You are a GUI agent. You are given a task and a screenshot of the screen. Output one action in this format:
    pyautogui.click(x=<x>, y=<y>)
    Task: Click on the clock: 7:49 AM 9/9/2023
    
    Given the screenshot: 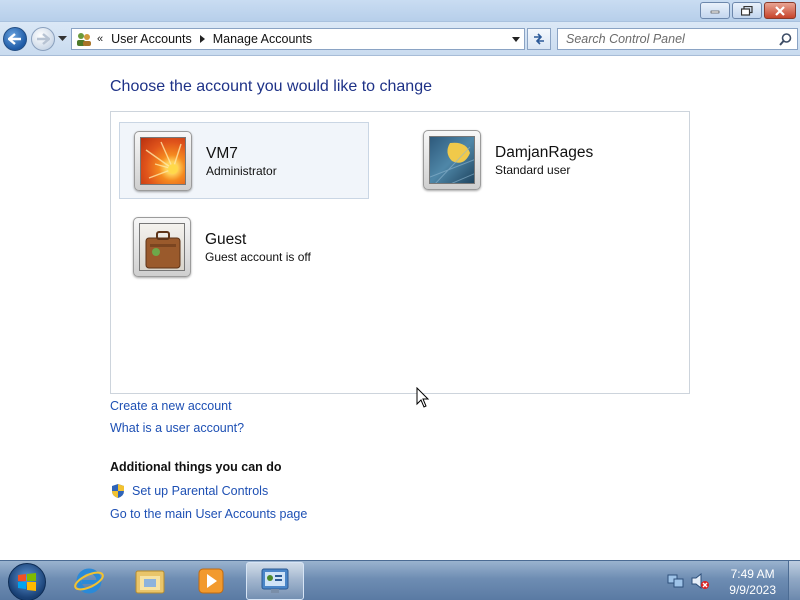 What is the action you would take?
    pyautogui.click(x=752, y=582)
    